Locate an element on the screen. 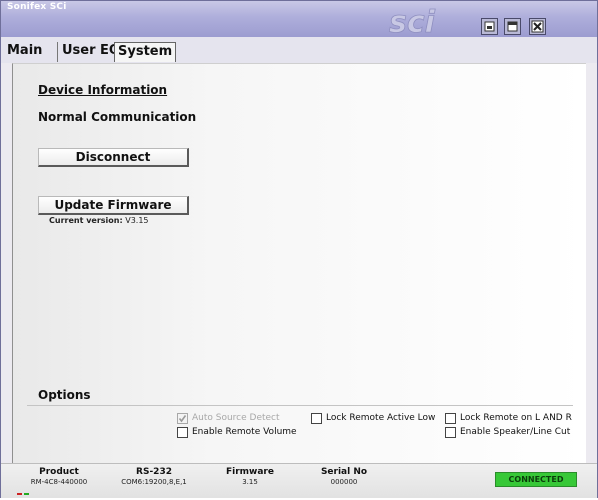 The height and width of the screenshot is (500, 598). serial-value: 000000 is located at coordinates (344, 482).